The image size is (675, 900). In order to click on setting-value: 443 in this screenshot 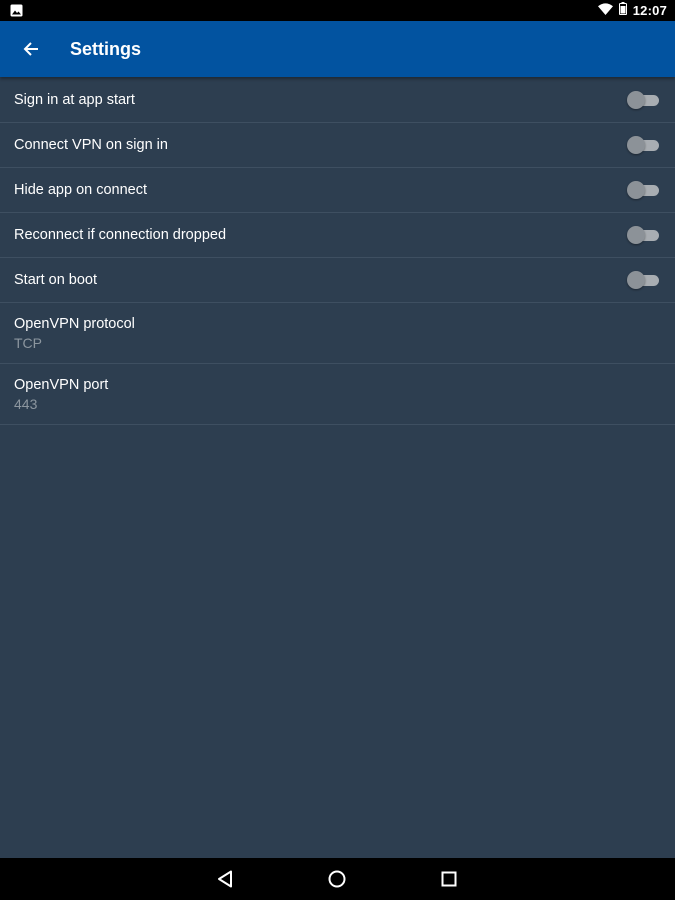, I will do `click(26, 404)`.